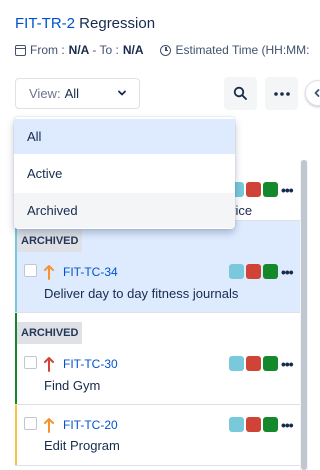 This screenshot has height=470, width=320. What do you see at coordinates (49, 364) in the screenshot?
I see `priority-high-icon` at bounding box center [49, 364].